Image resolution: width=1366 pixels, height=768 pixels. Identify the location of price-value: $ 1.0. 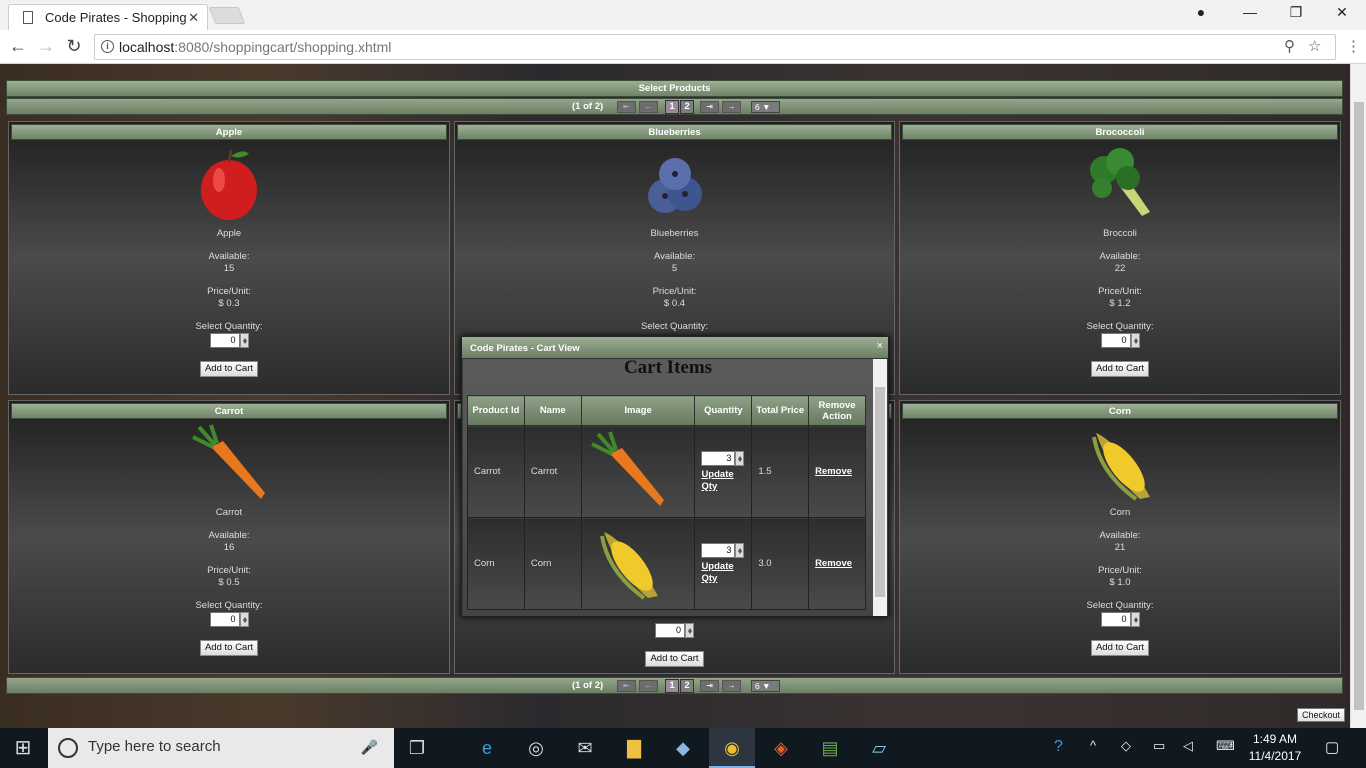
(1120, 582).